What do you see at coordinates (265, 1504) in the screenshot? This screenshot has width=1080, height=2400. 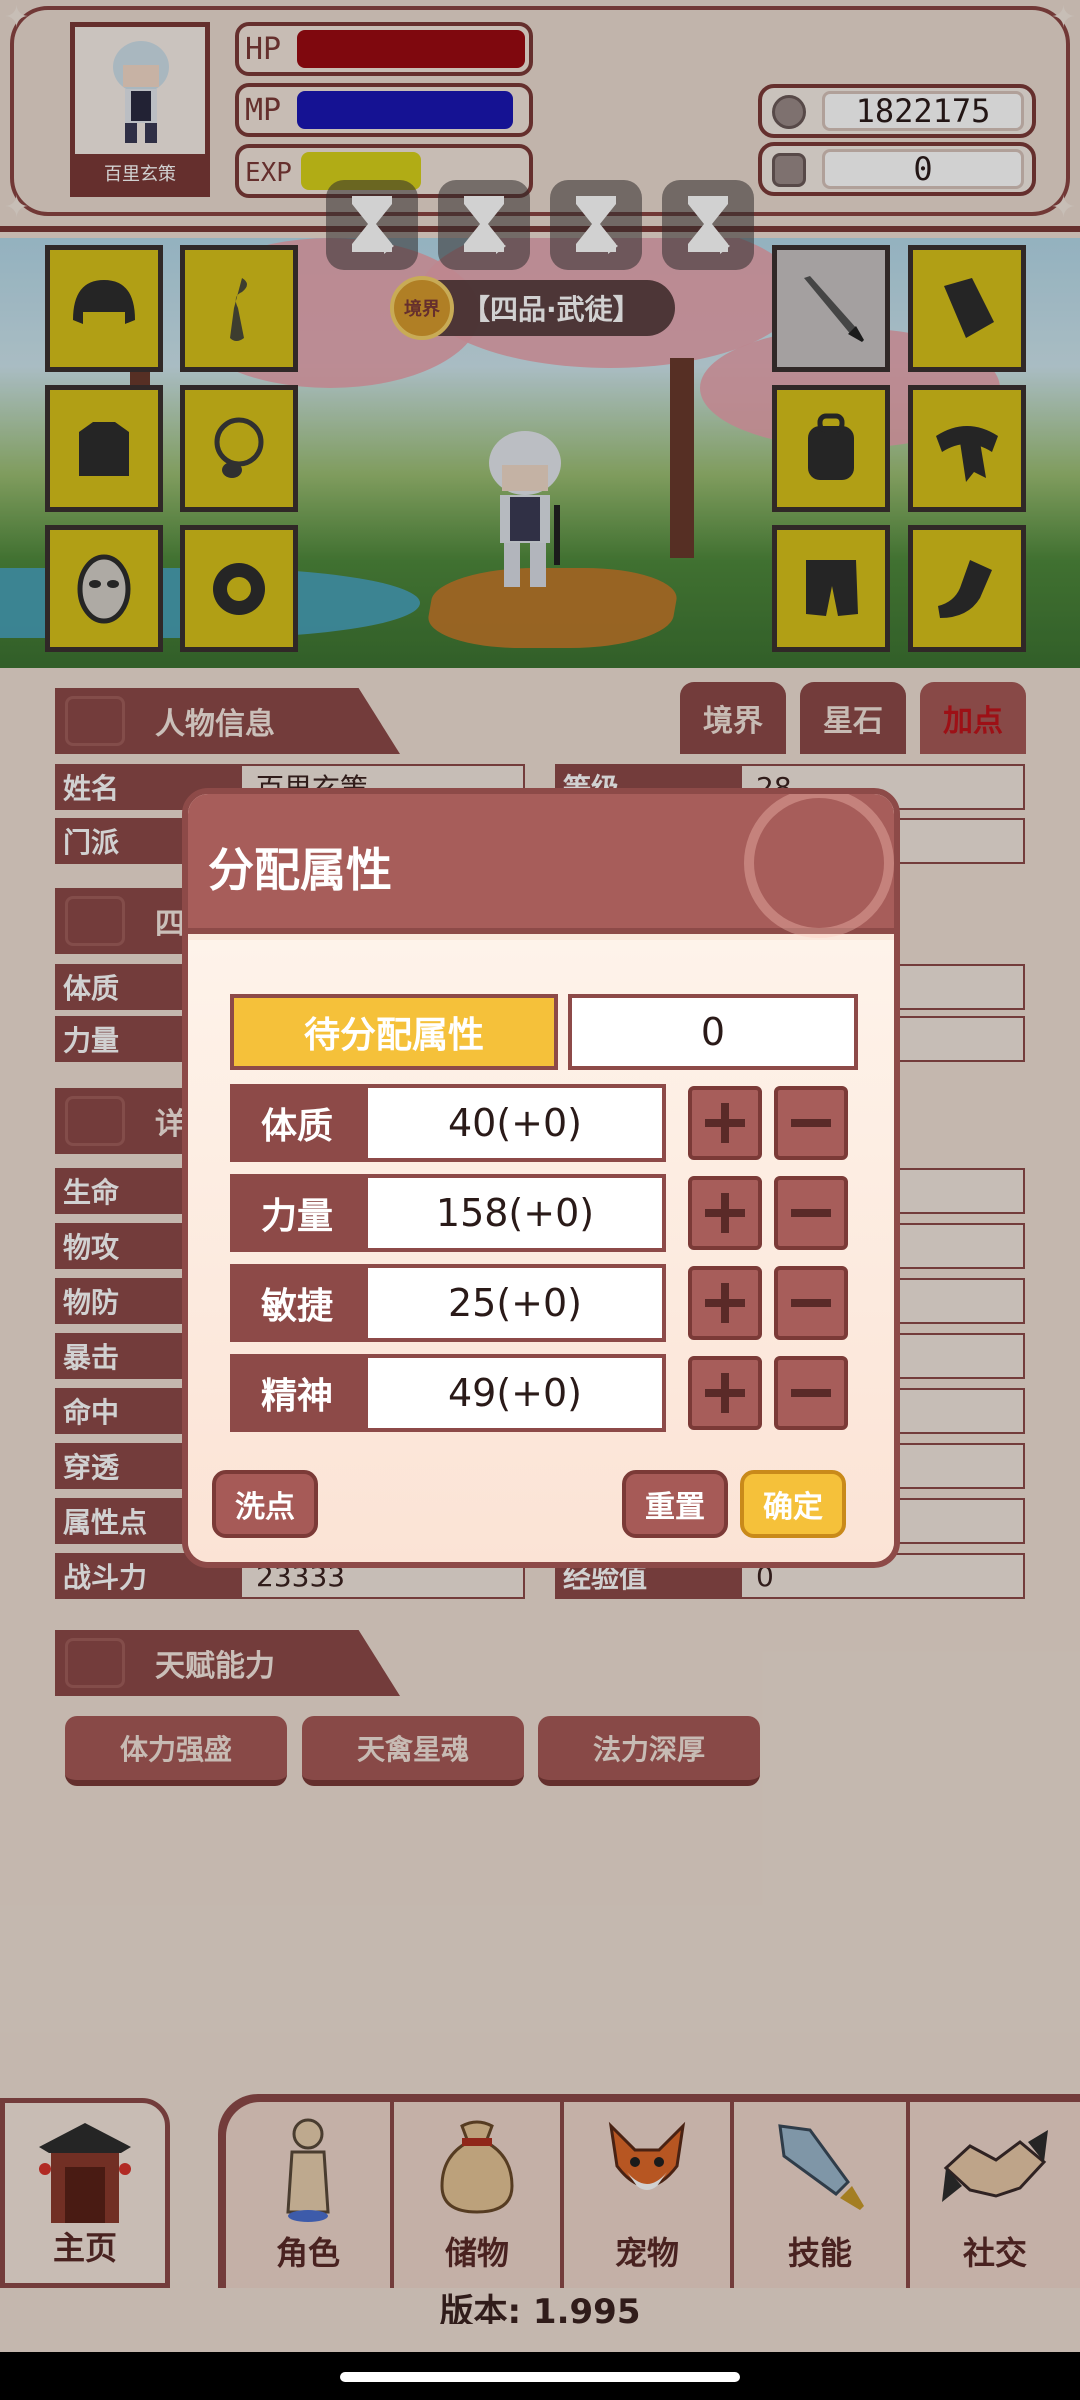 I see `wash-points-button: 洗点` at bounding box center [265, 1504].